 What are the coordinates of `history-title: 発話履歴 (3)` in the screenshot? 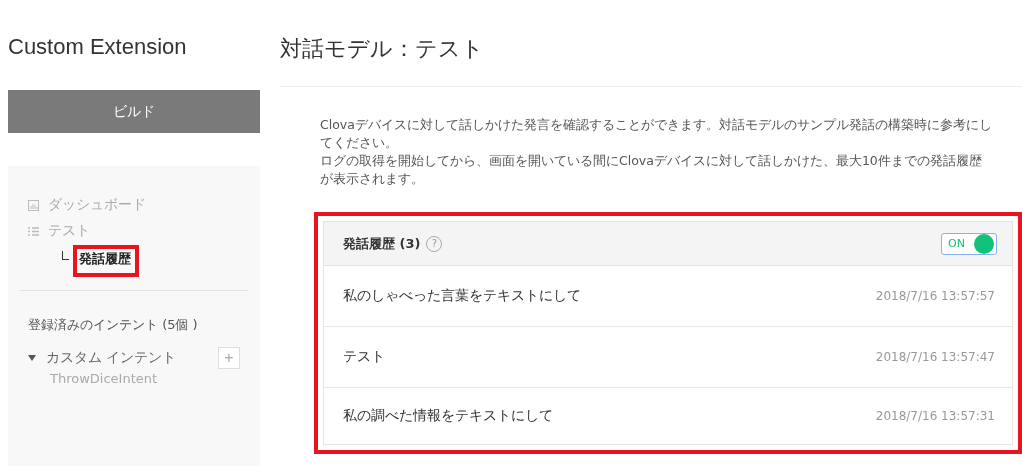 It's located at (382, 243).